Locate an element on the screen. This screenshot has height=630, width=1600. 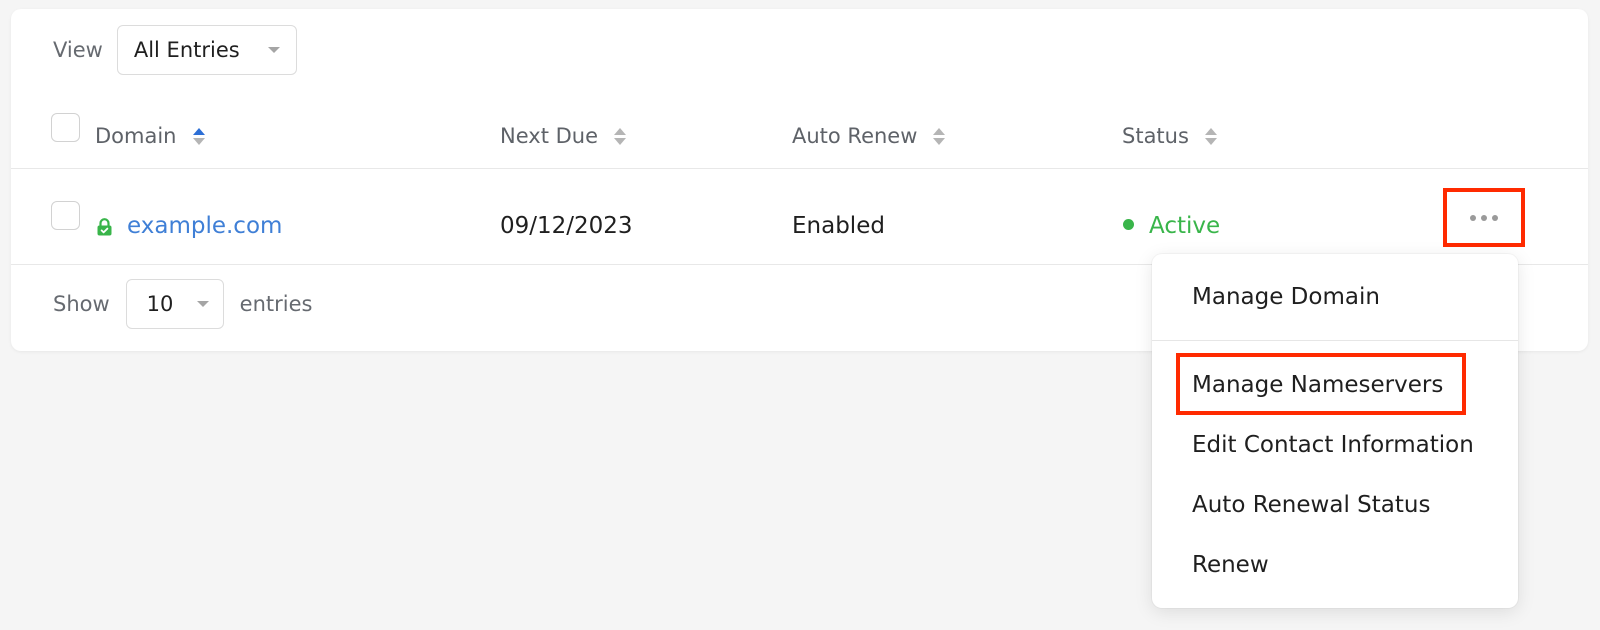
lock-icon is located at coordinates (104, 227).